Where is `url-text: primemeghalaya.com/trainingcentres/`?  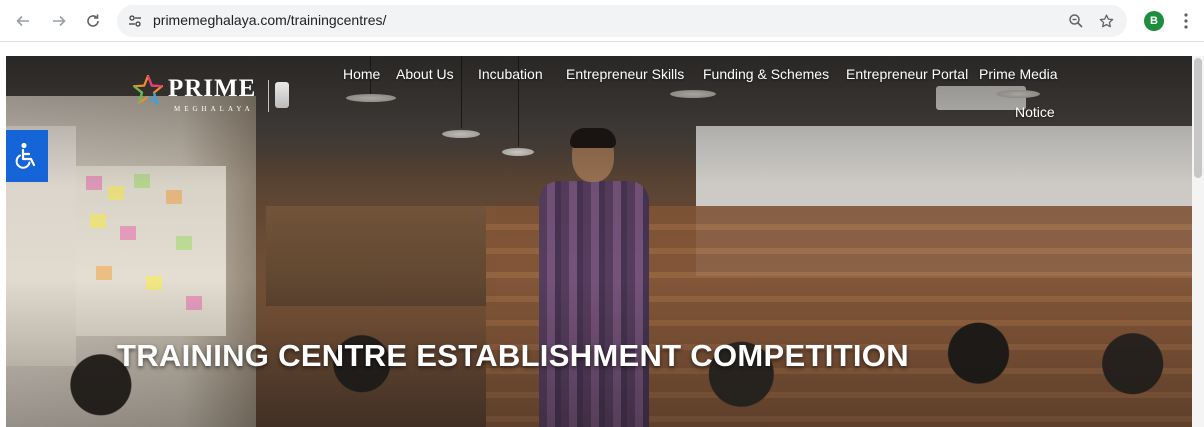 url-text: primemeghalaya.com/trainingcentres/ is located at coordinates (269, 20).